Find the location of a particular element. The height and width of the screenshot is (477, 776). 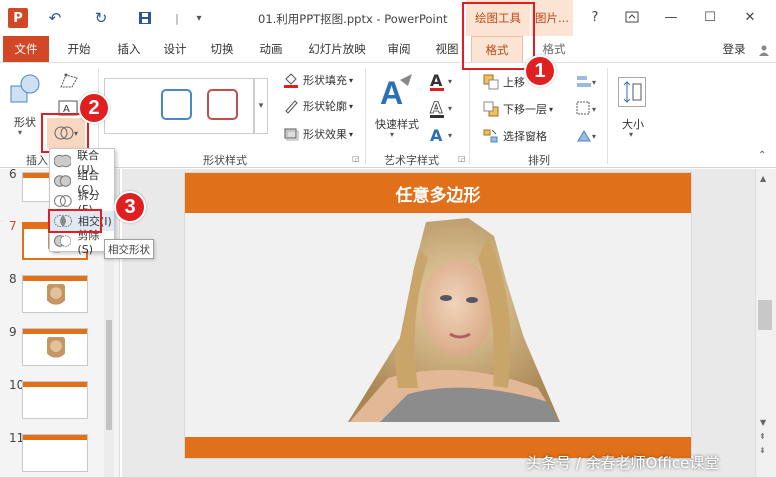

group-label-wordart: 艺术字样式 is located at coordinates (411, 160).